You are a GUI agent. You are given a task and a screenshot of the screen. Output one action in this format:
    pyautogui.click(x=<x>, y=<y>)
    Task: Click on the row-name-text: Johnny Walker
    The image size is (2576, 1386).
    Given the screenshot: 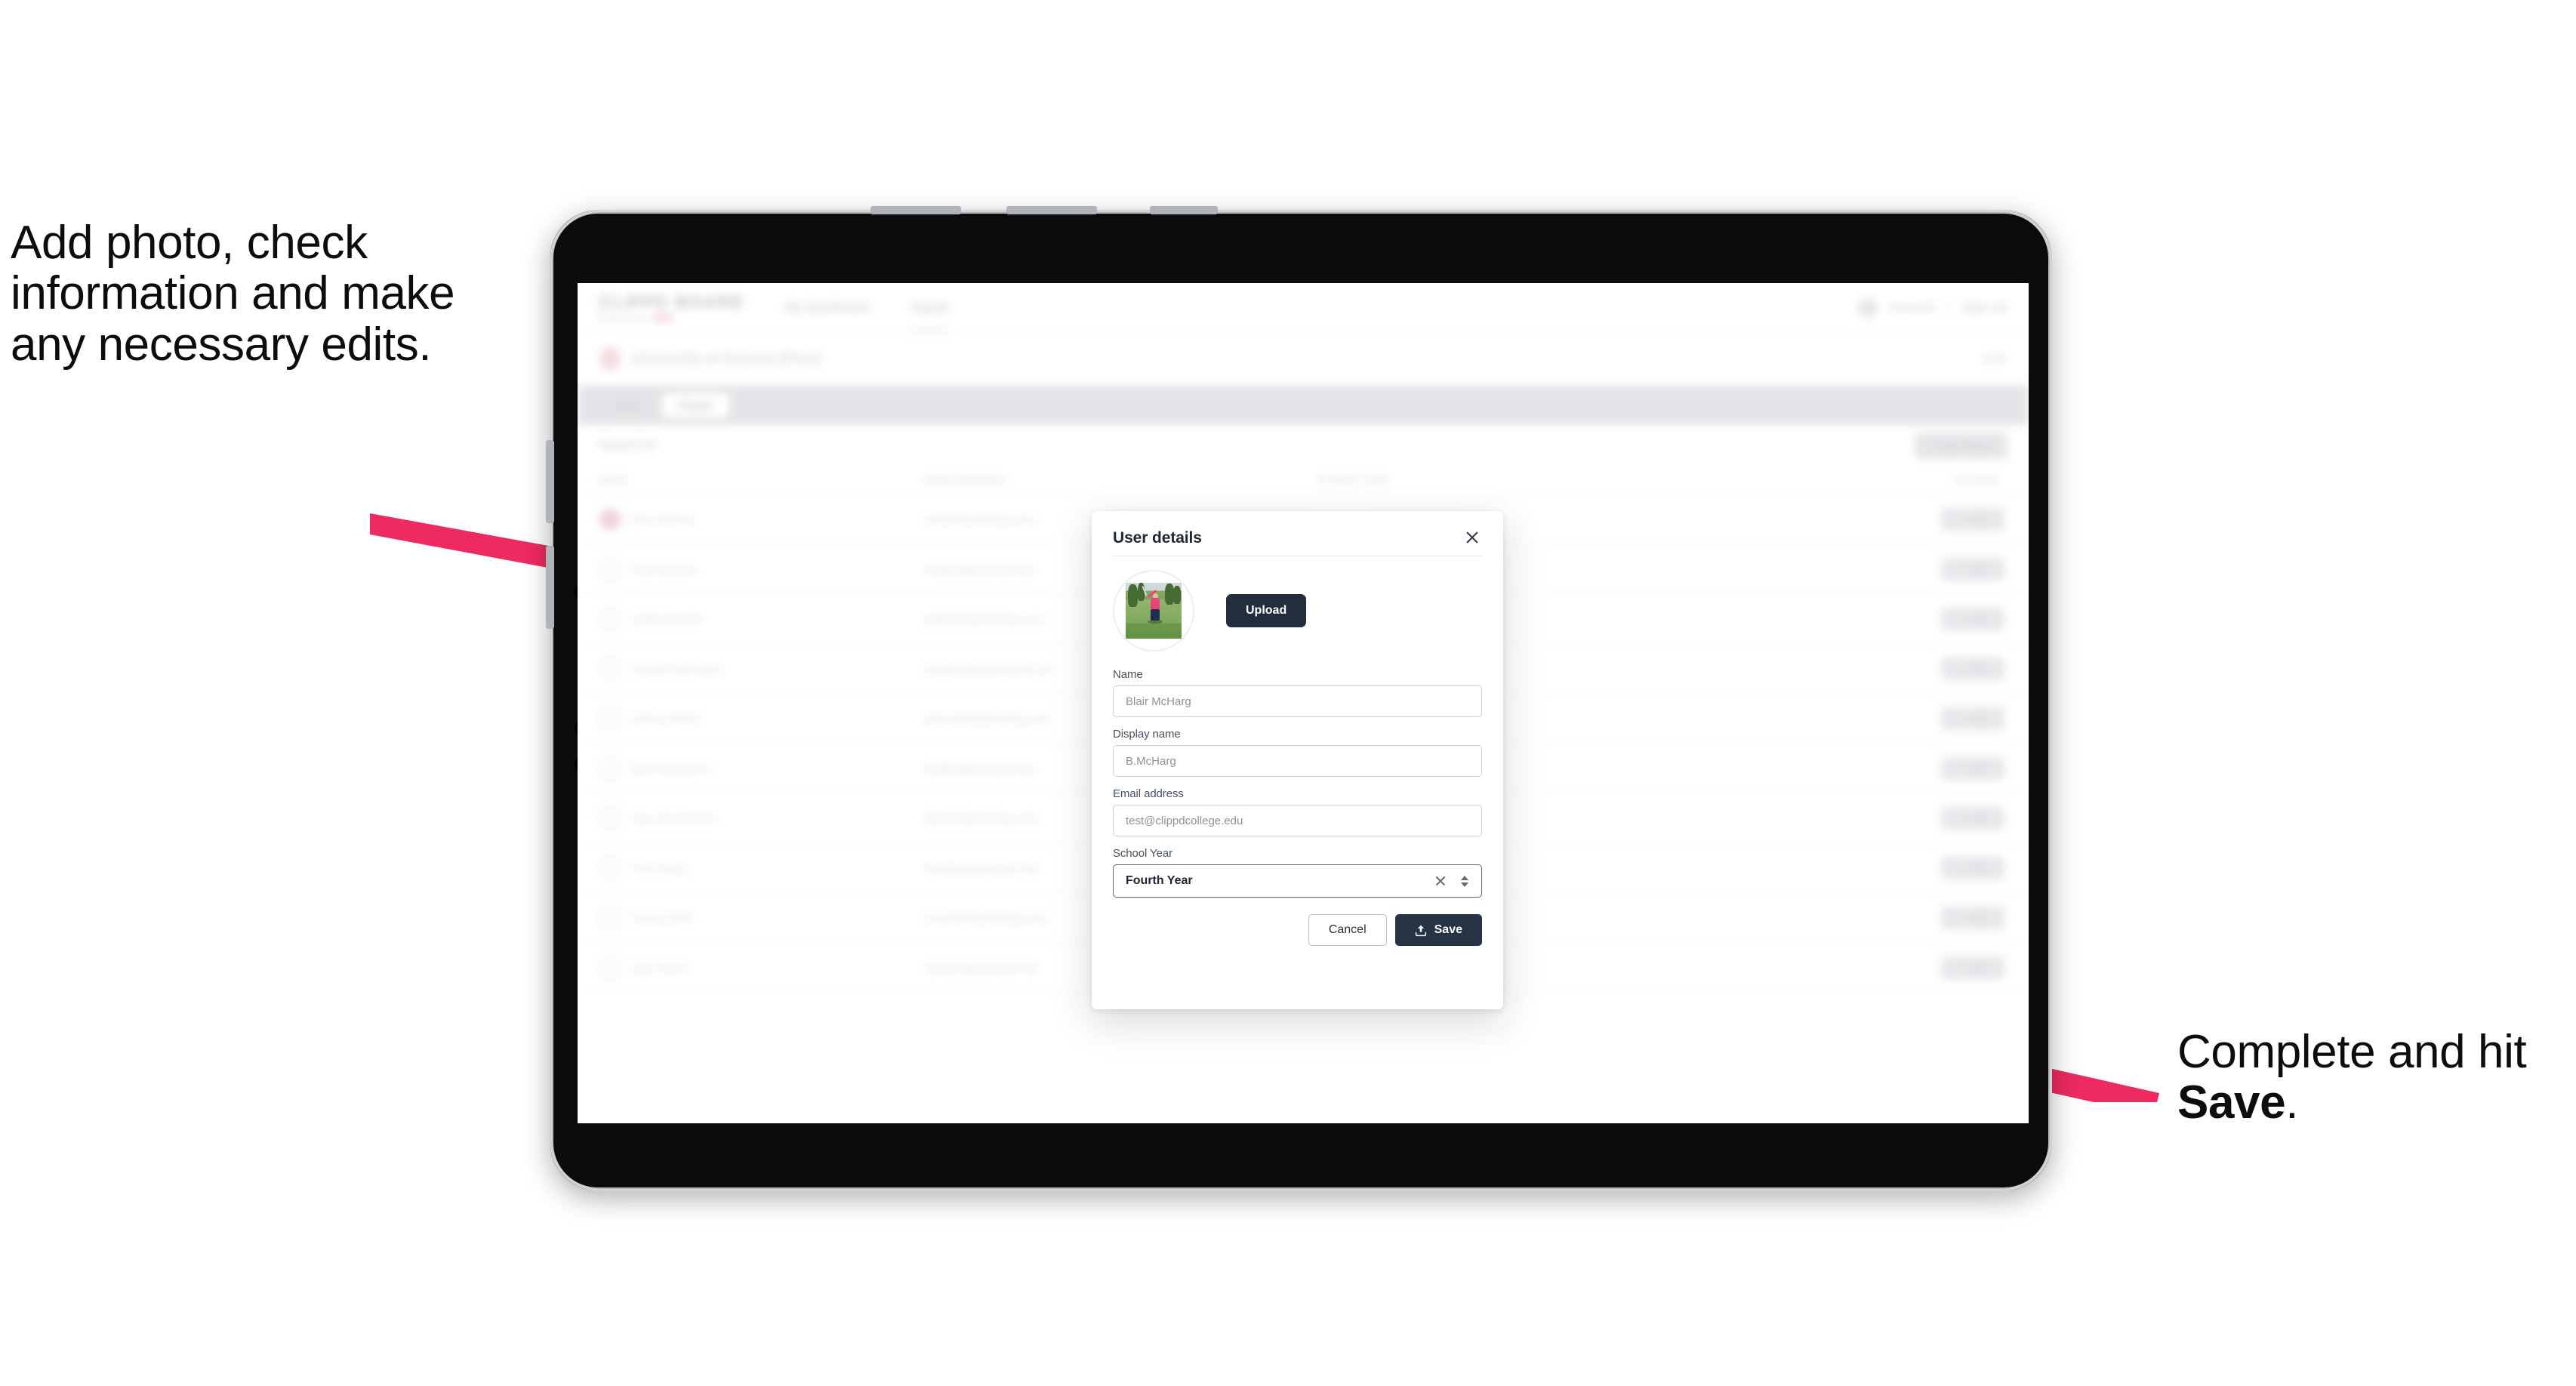 What is the action you would take?
    pyautogui.click(x=667, y=718)
    